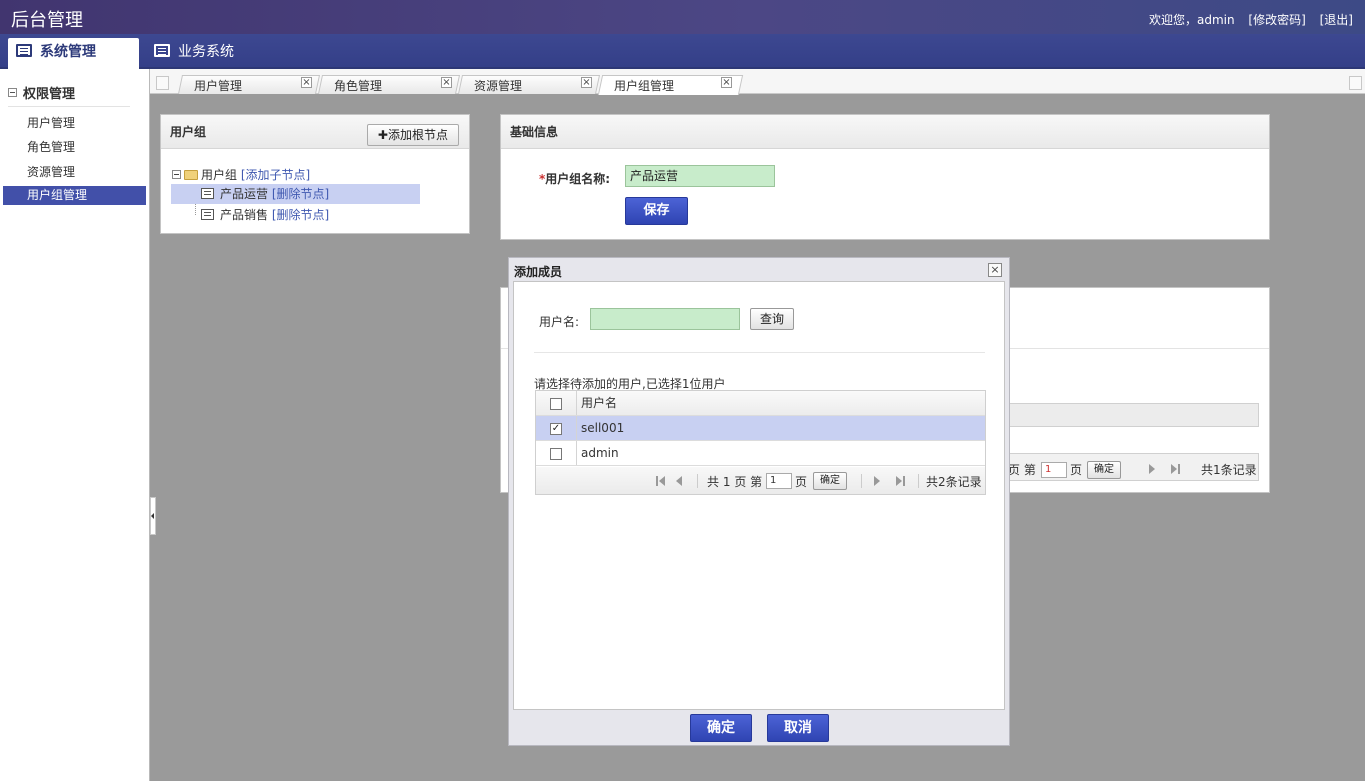 This screenshot has height=781, width=1365. What do you see at coordinates (760, 403) in the screenshot?
I see `grid-header-row: 用户名` at bounding box center [760, 403].